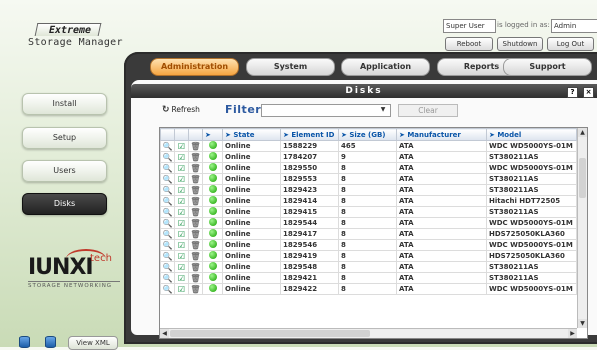  I want to click on table-row: 🔍 ☑ 🗑 Online 1829553 8 ATA ST380211AS, so click(368, 179).